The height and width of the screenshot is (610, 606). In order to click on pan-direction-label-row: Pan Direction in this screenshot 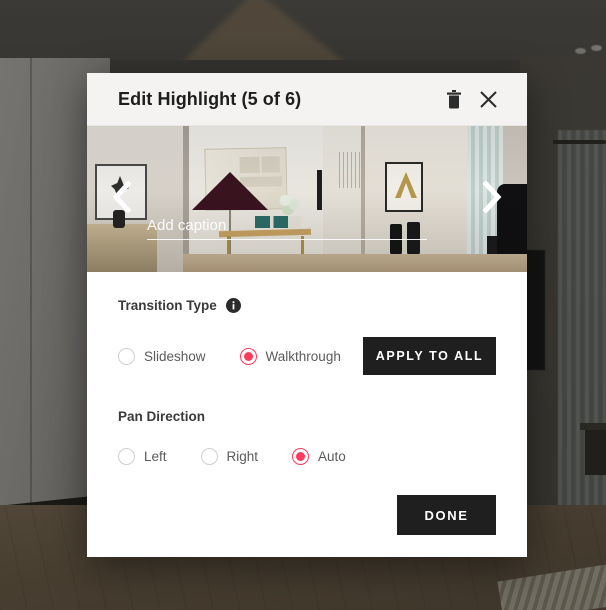, I will do `click(307, 416)`.